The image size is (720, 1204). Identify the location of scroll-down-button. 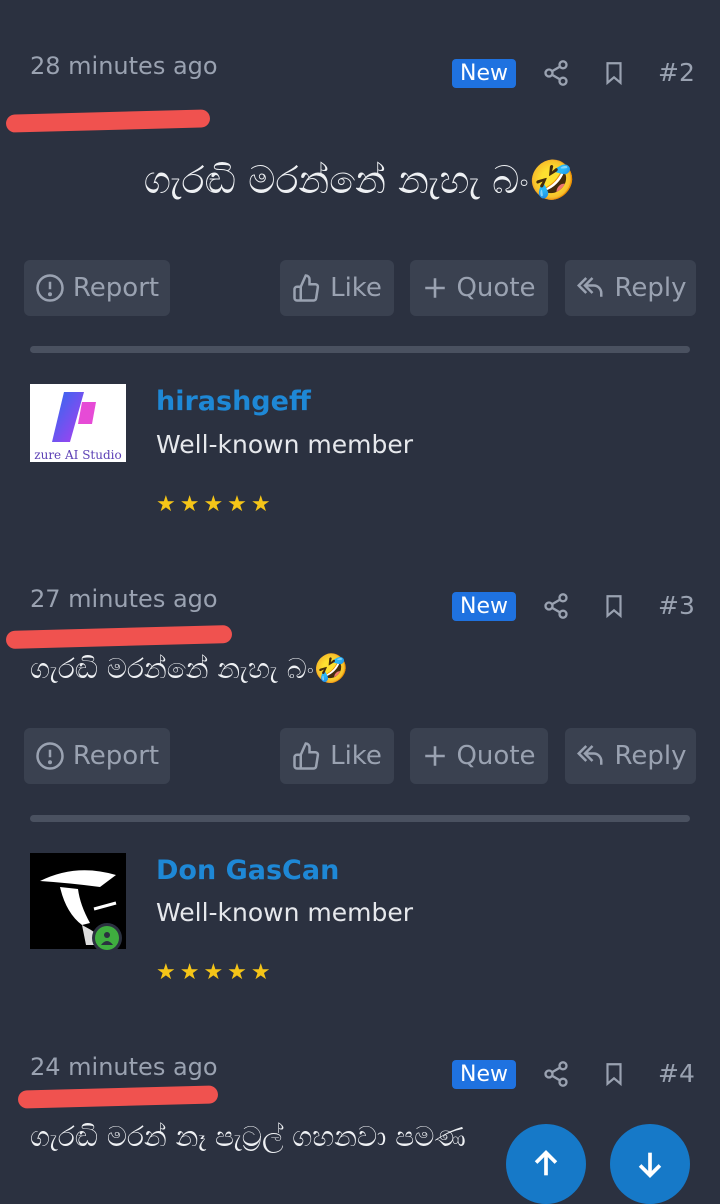
(650, 1164).